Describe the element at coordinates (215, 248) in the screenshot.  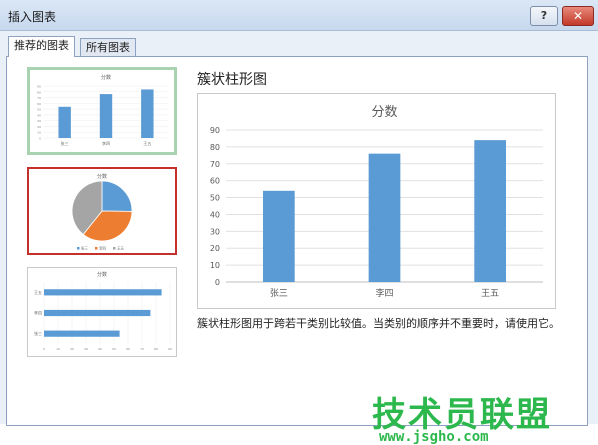
I see `y-tick-label: 20` at that location.